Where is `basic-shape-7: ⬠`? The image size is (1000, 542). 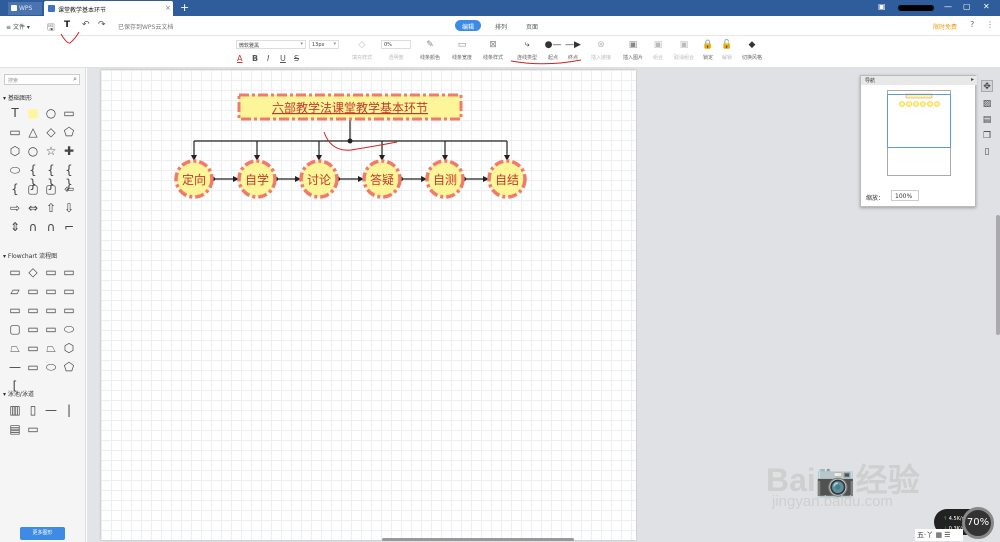 basic-shape-7: ⬠ is located at coordinates (69, 132).